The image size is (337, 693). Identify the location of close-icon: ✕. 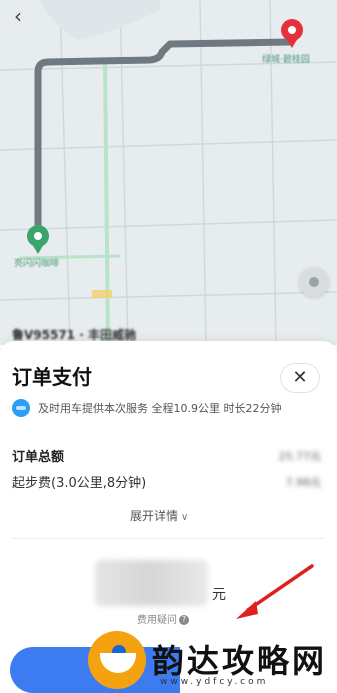
(300, 377).